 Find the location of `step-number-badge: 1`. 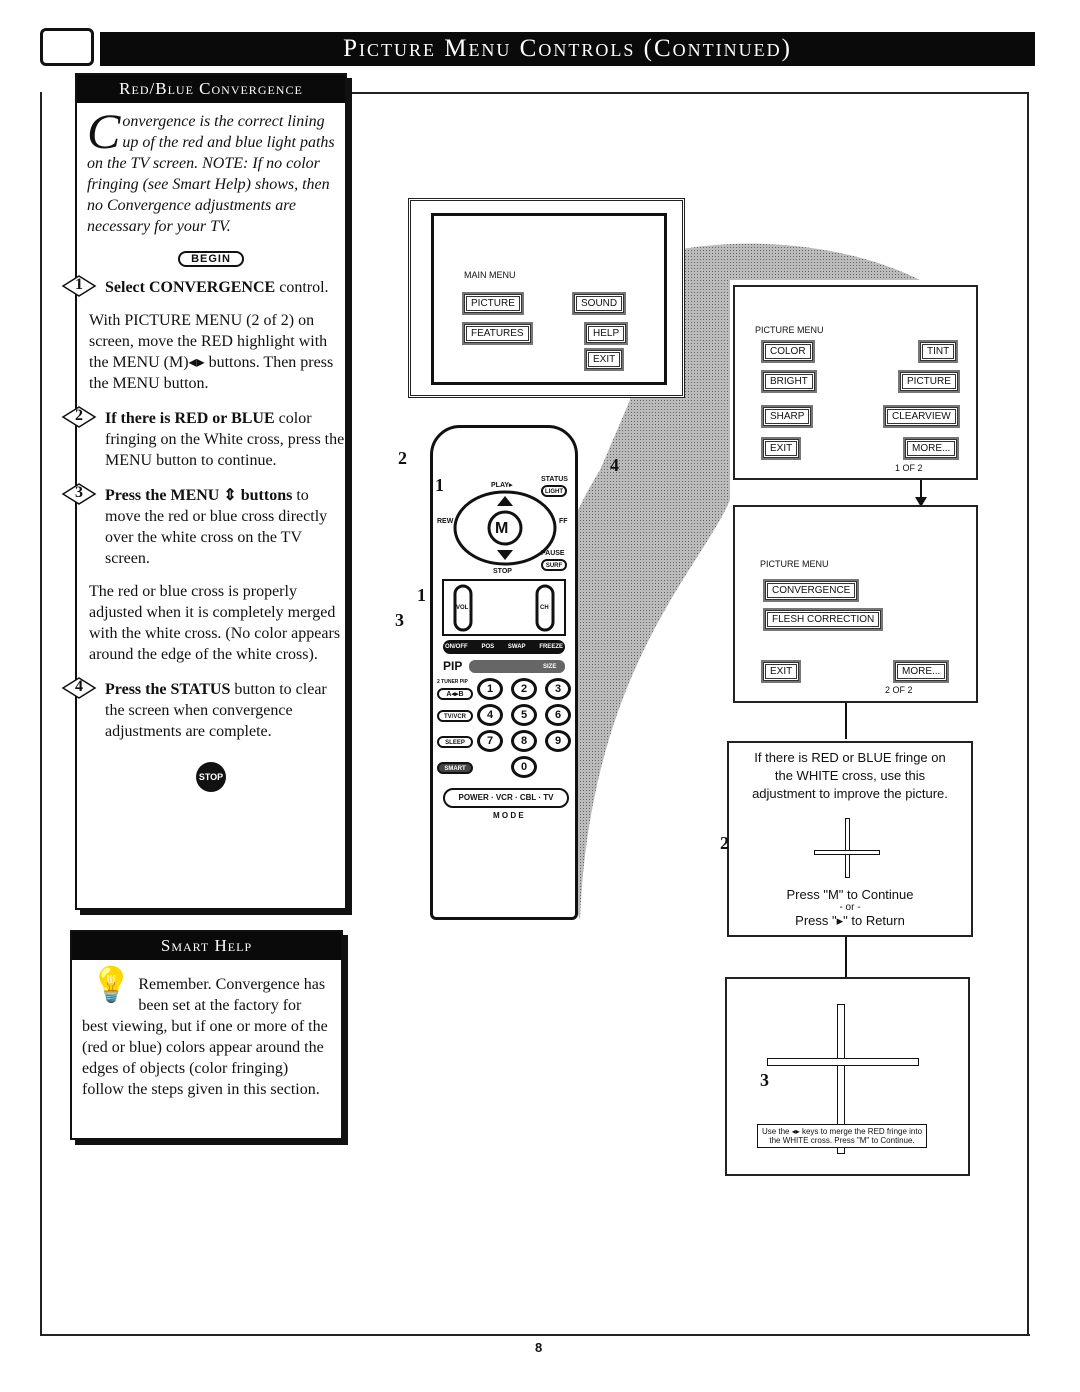

step-number-badge: 1 is located at coordinates (79, 286).